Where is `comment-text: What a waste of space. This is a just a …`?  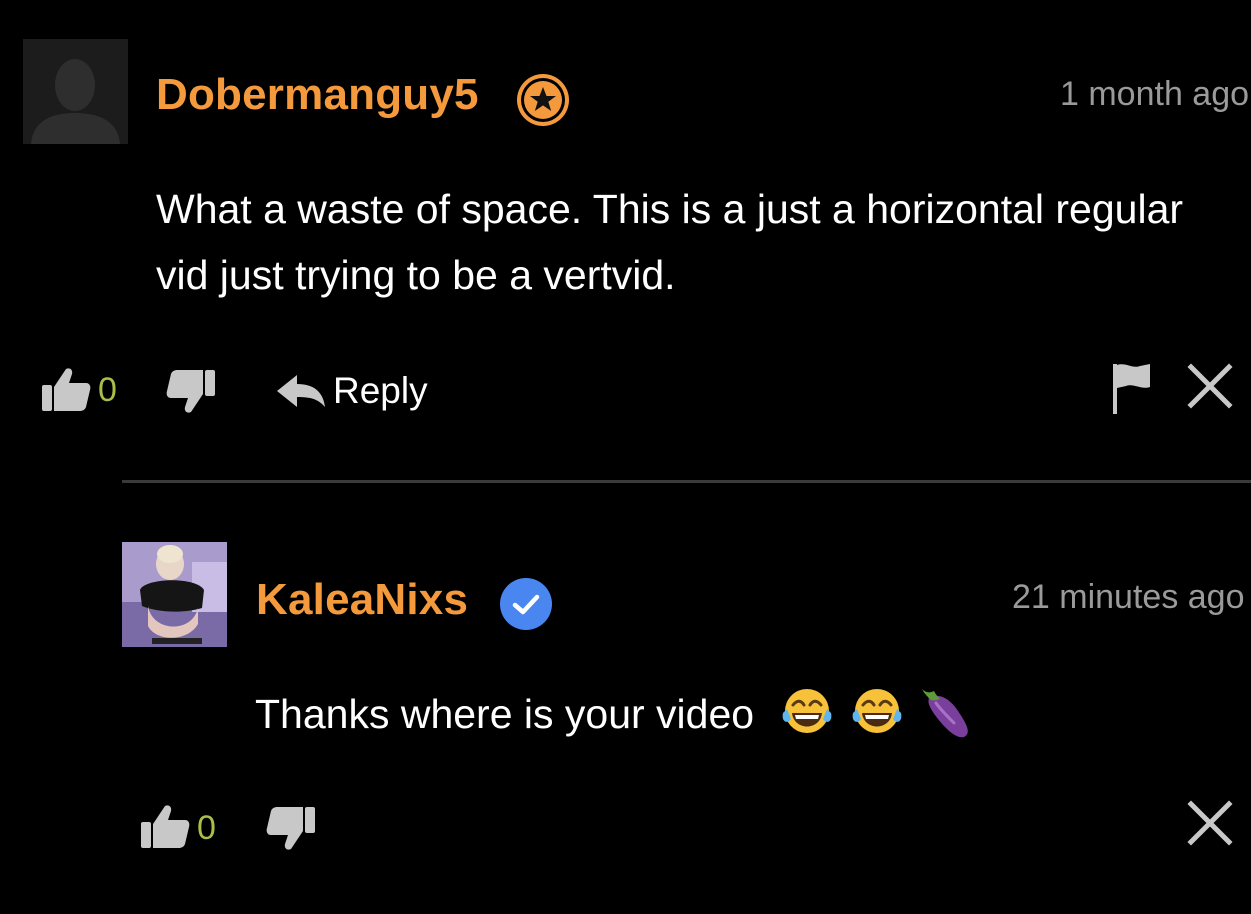
comment-text: What a waste of space. This is a just a … is located at coordinates (670, 242).